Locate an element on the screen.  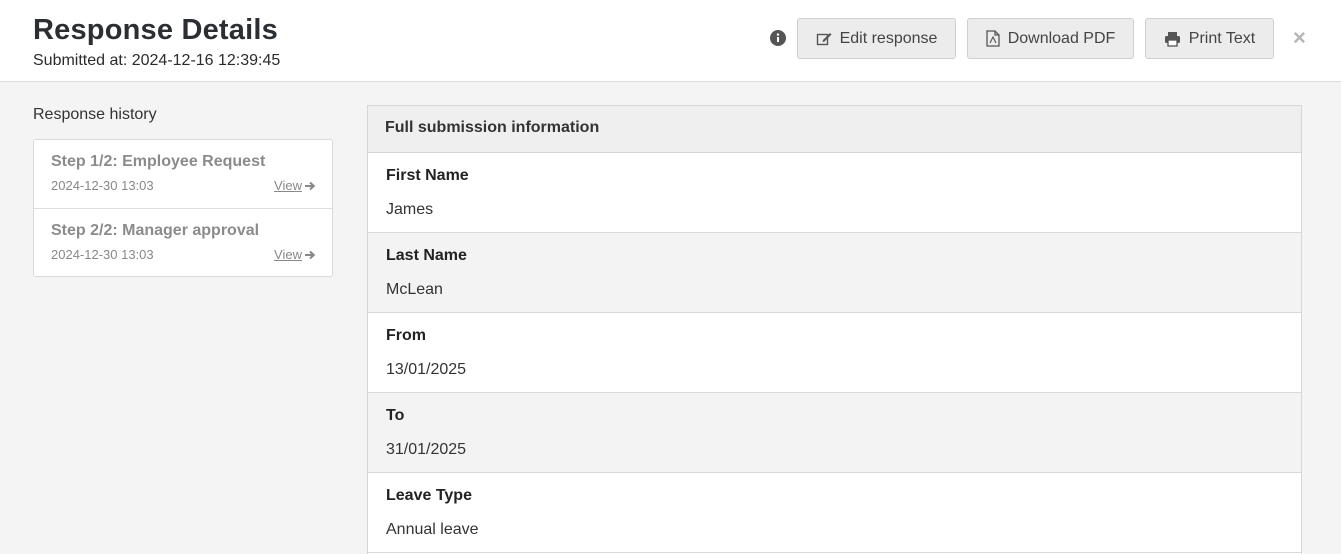
field-to: To 31/01/2025 is located at coordinates (834, 433).